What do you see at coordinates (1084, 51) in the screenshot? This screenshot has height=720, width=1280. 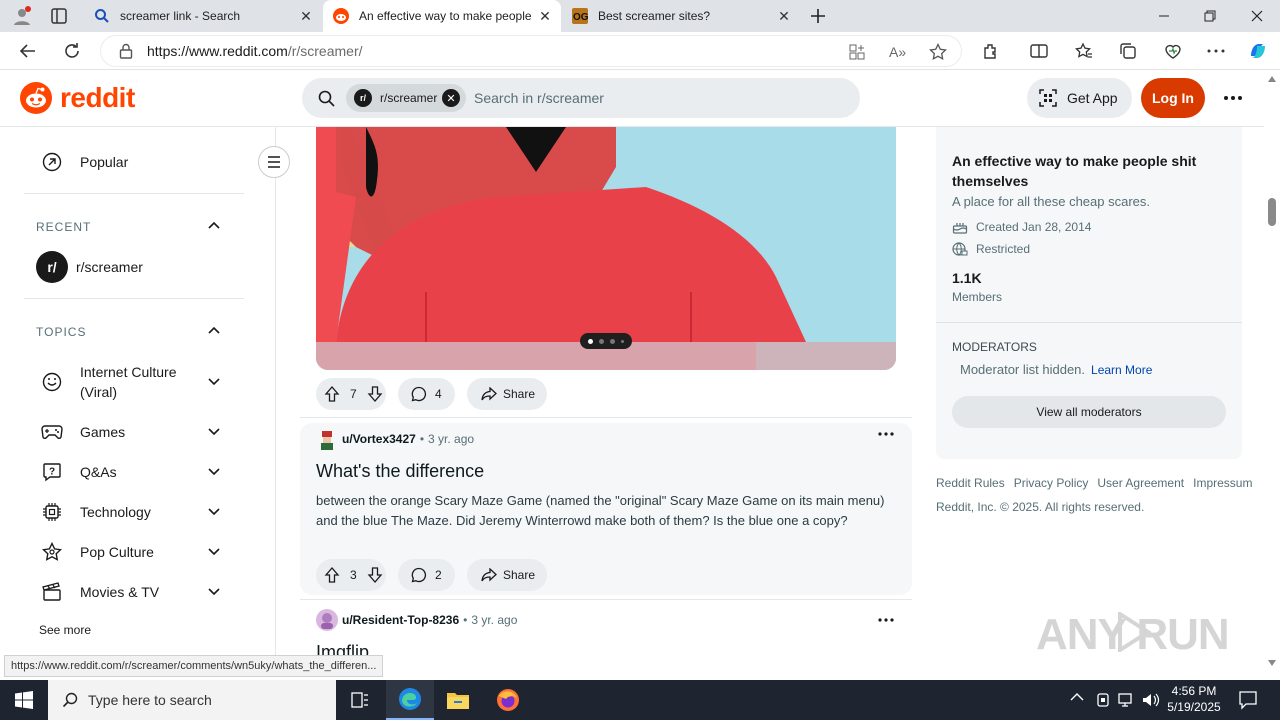 I see `favorites-icon` at bounding box center [1084, 51].